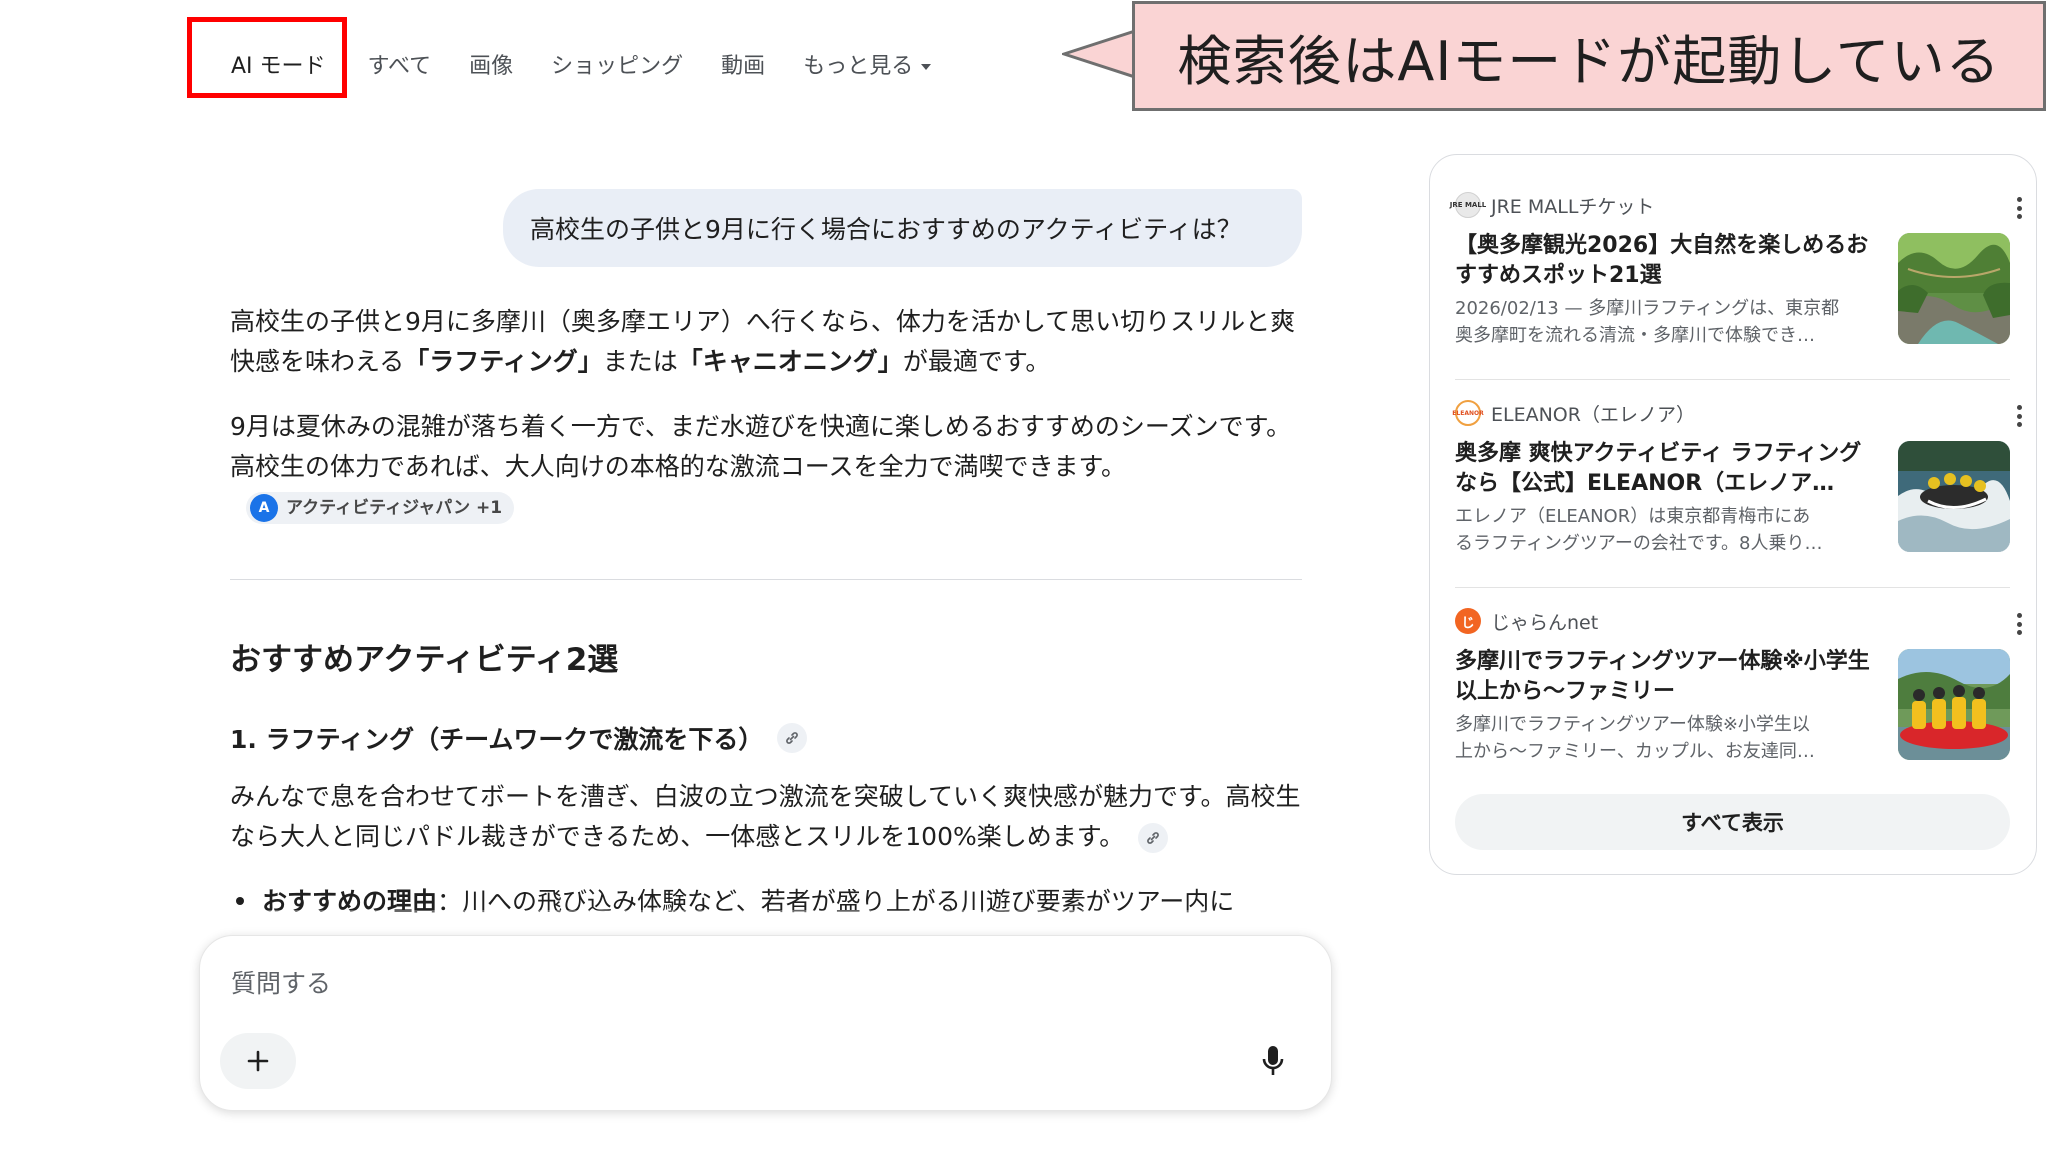 This screenshot has height=1150, width=2048. What do you see at coordinates (858, 66) in the screenshot?
I see `tab-more-label: もっと見る` at bounding box center [858, 66].